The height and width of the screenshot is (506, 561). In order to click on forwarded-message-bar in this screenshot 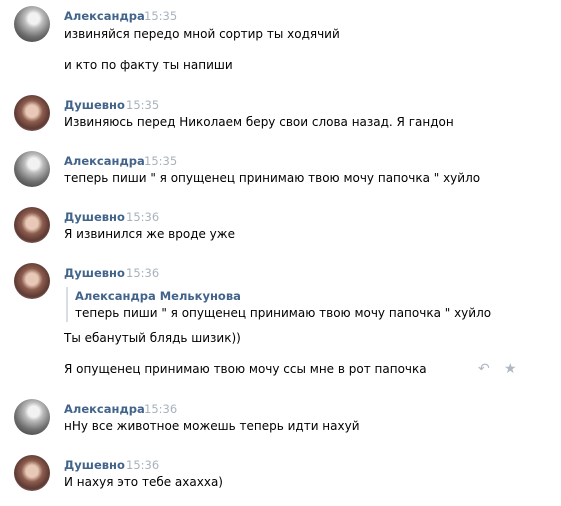, I will do `click(67, 304)`.